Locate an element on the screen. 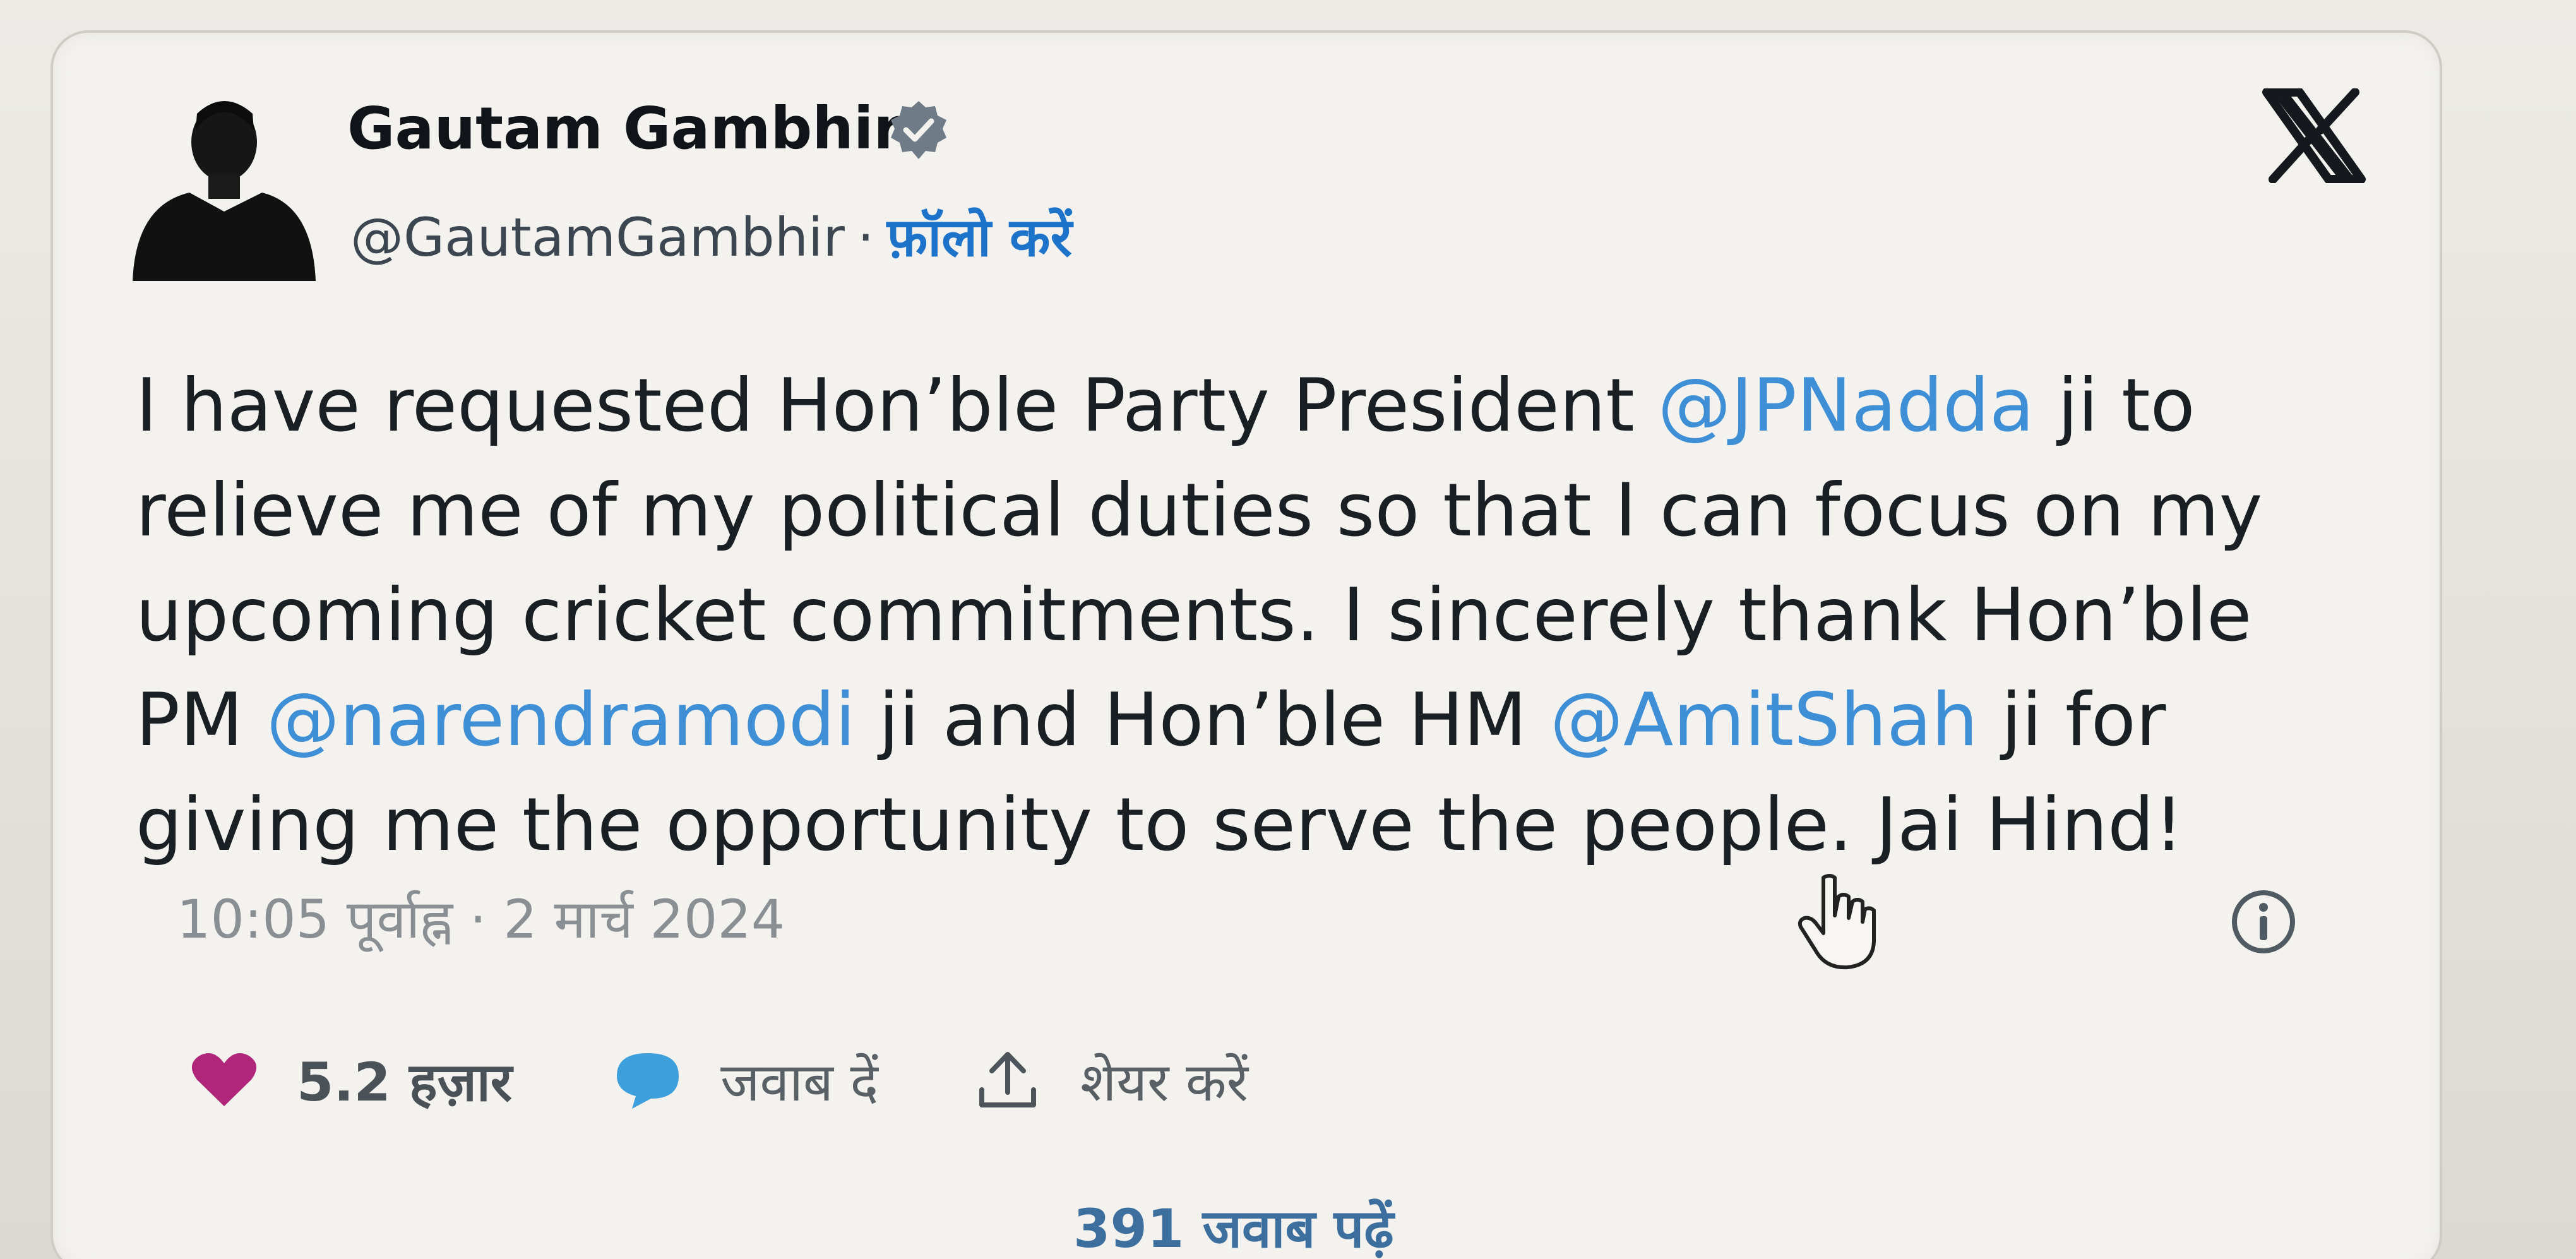 This screenshot has width=2576, height=1259. mention-narendramodi: @narendramodi is located at coordinates (561, 720).